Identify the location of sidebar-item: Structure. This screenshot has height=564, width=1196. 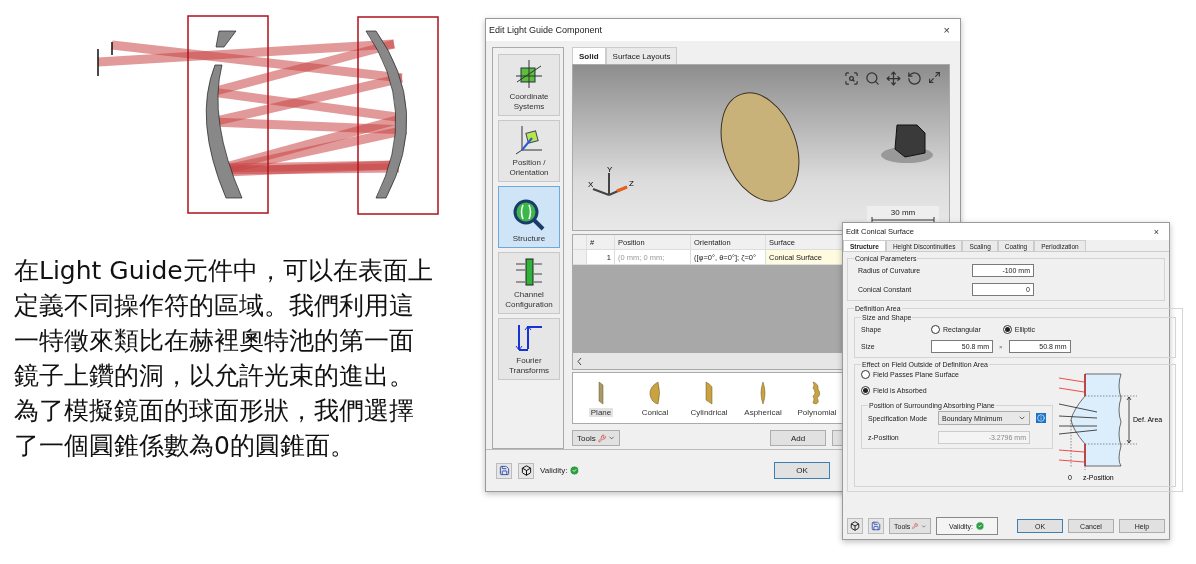
(529, 217).